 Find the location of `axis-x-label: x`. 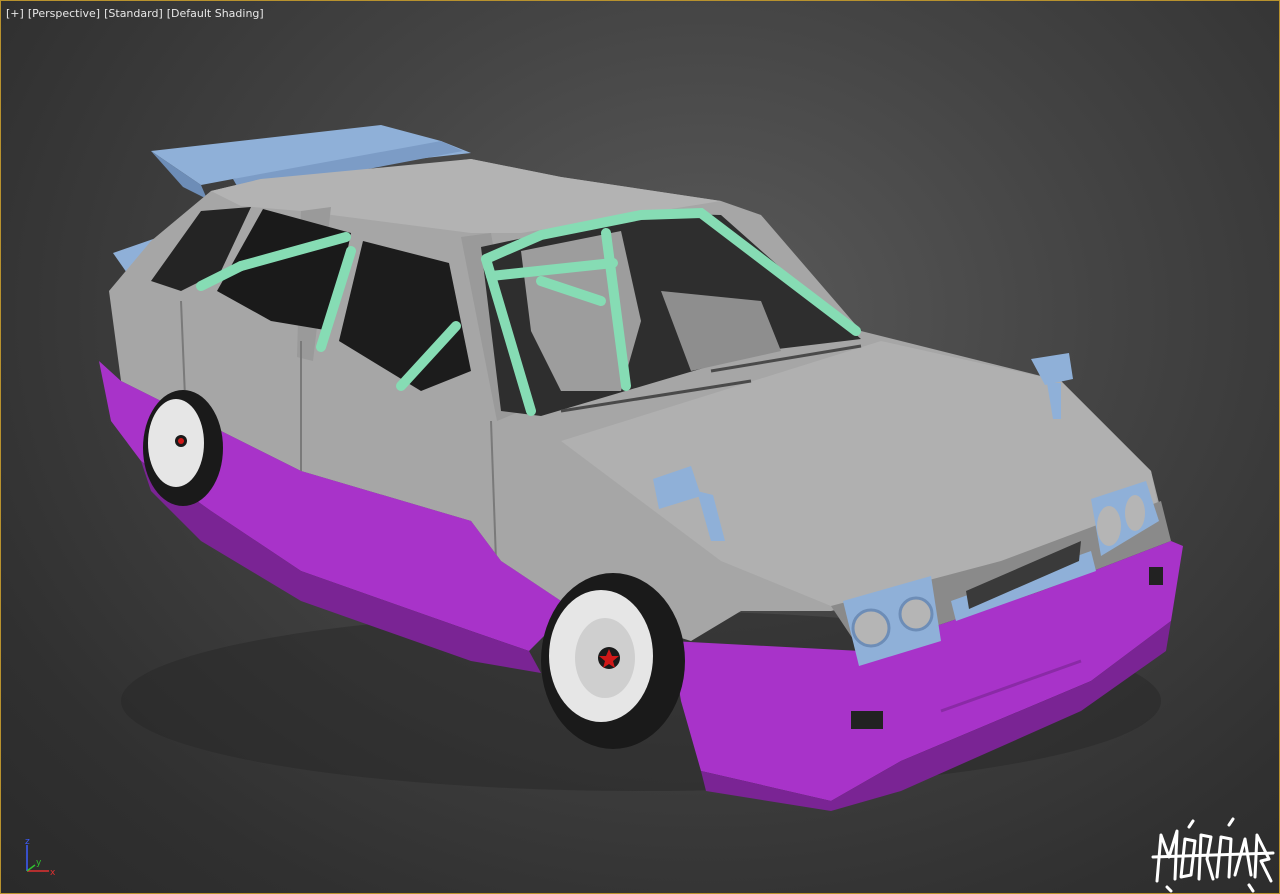

axis-x-label: x is located at coordinates (53, 873).